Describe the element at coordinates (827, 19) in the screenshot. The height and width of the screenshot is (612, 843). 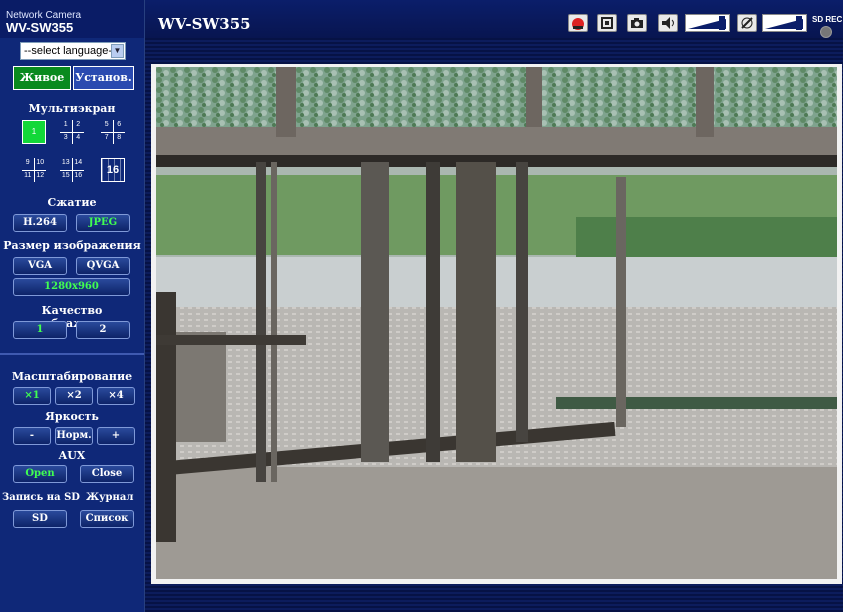
I see `sd-rec-label: SD REC` at that location.